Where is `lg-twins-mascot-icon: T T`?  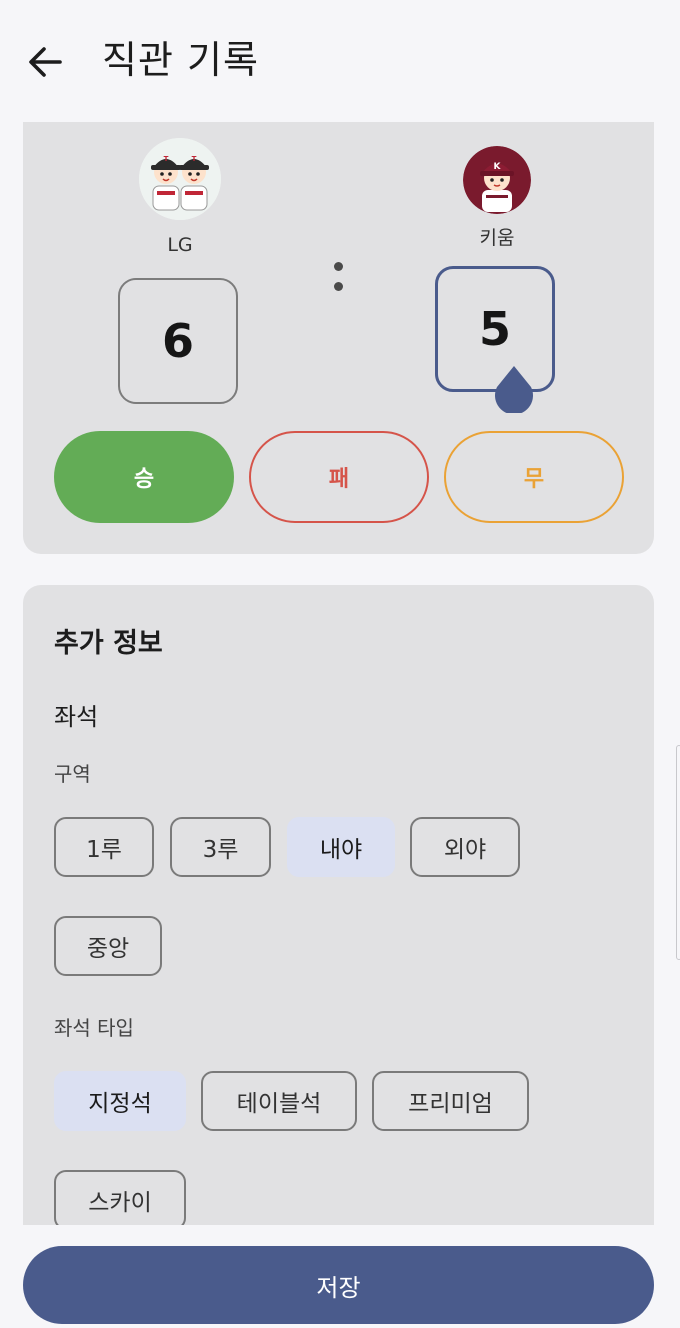 lg-twins-mascot-icon: T T is located at coordinates (180, 179).